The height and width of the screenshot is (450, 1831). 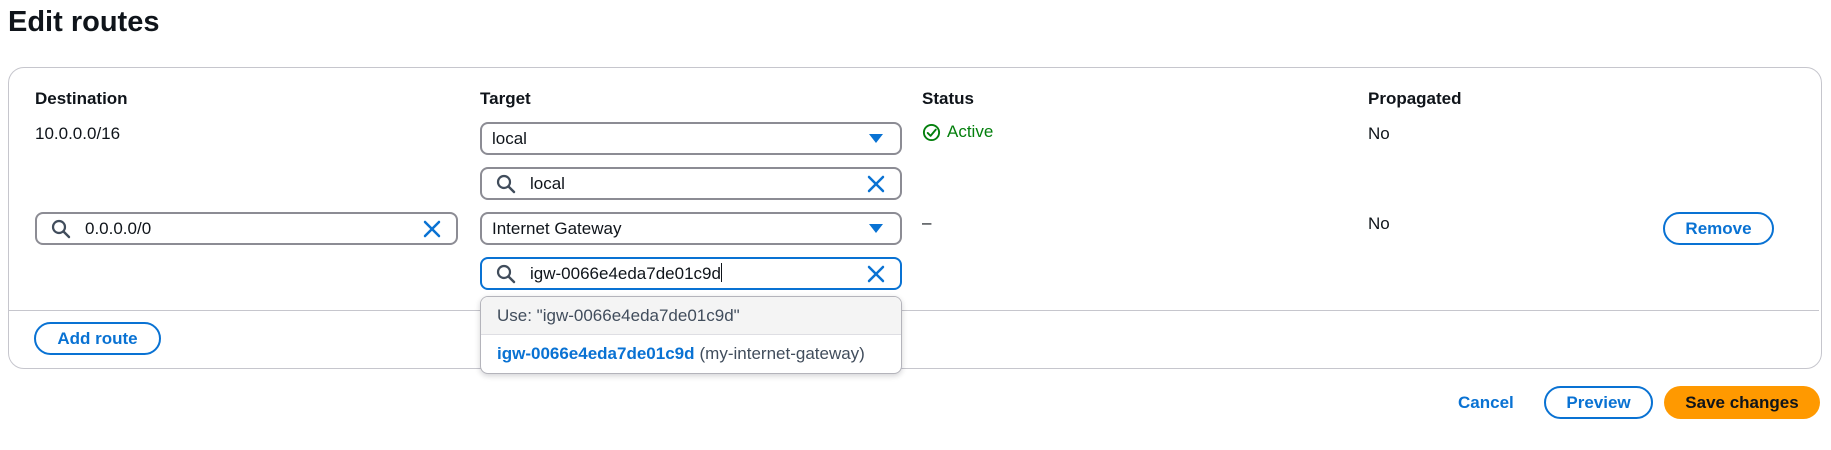 What do you see at coordinates (931, 132) in the screenshot?
I see `check-circle-icon` at bounding box center [931, 132].